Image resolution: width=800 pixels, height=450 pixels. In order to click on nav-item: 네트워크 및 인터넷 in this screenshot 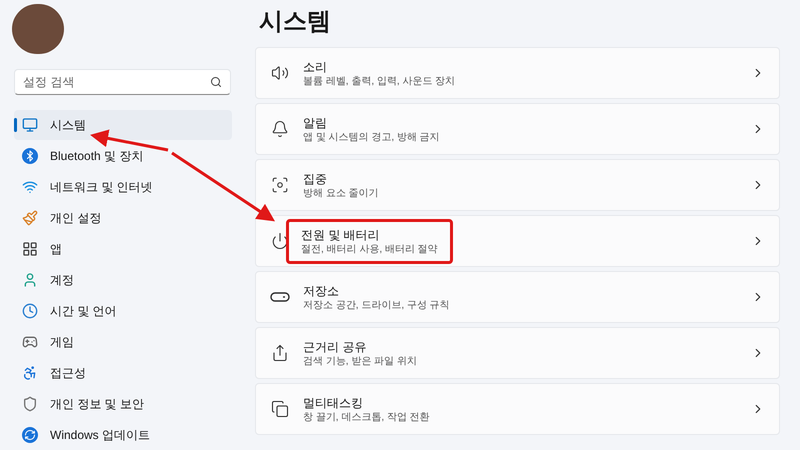, I will do `click(123, 187)`.